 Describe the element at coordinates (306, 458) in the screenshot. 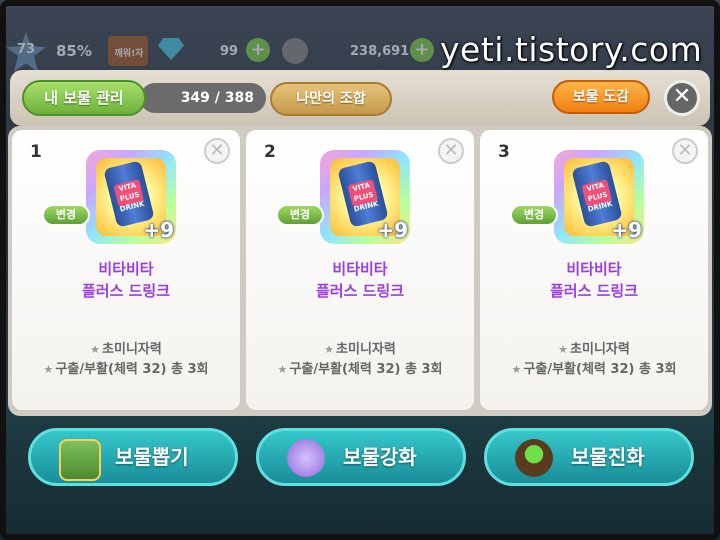

I see `magic-orb-icon` at that location.